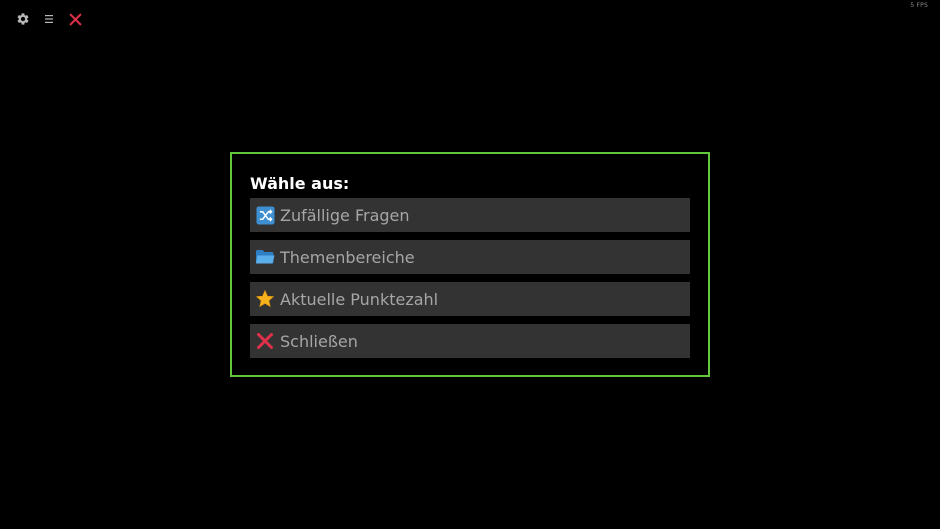 This screenshot has height=529, width=940. Describe the element at coordinates (470, 215) in the screenshot. I see `menu-item-random-questions: Zufällige Fragen` at that location.